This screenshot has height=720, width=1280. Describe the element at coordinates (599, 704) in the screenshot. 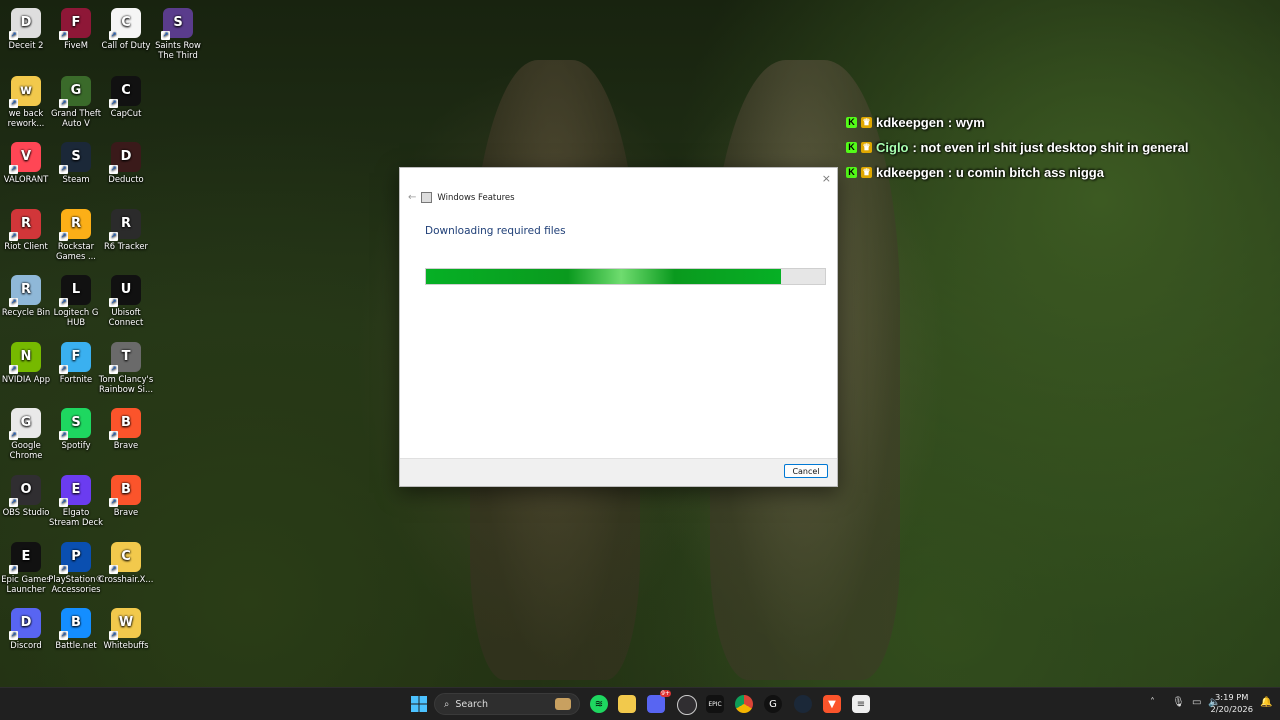

I see `spotify-icon: ≋` at that location.